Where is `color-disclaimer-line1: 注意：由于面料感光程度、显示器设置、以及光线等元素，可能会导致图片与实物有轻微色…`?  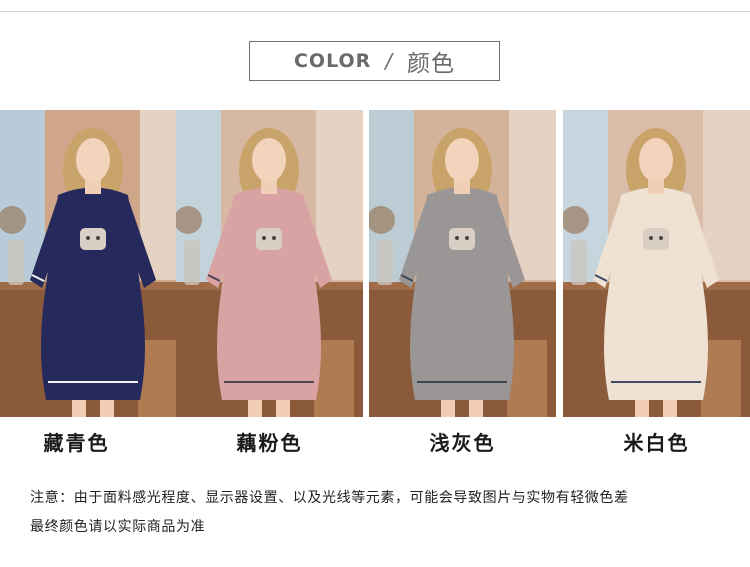 color-disclaimer-line1: 注意：由于面料感光程度、显示器设置、以及光线等元素，可能会导致图片与实物有轻微色… is located at coordinates (329, 498).